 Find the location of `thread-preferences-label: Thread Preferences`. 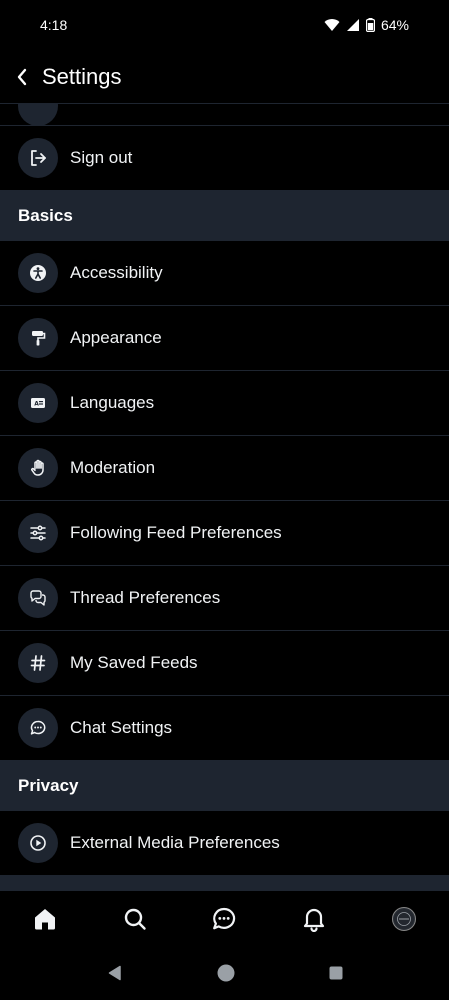

thread-preferences-label: Thread Preferences is located at coordinates (145, 597).